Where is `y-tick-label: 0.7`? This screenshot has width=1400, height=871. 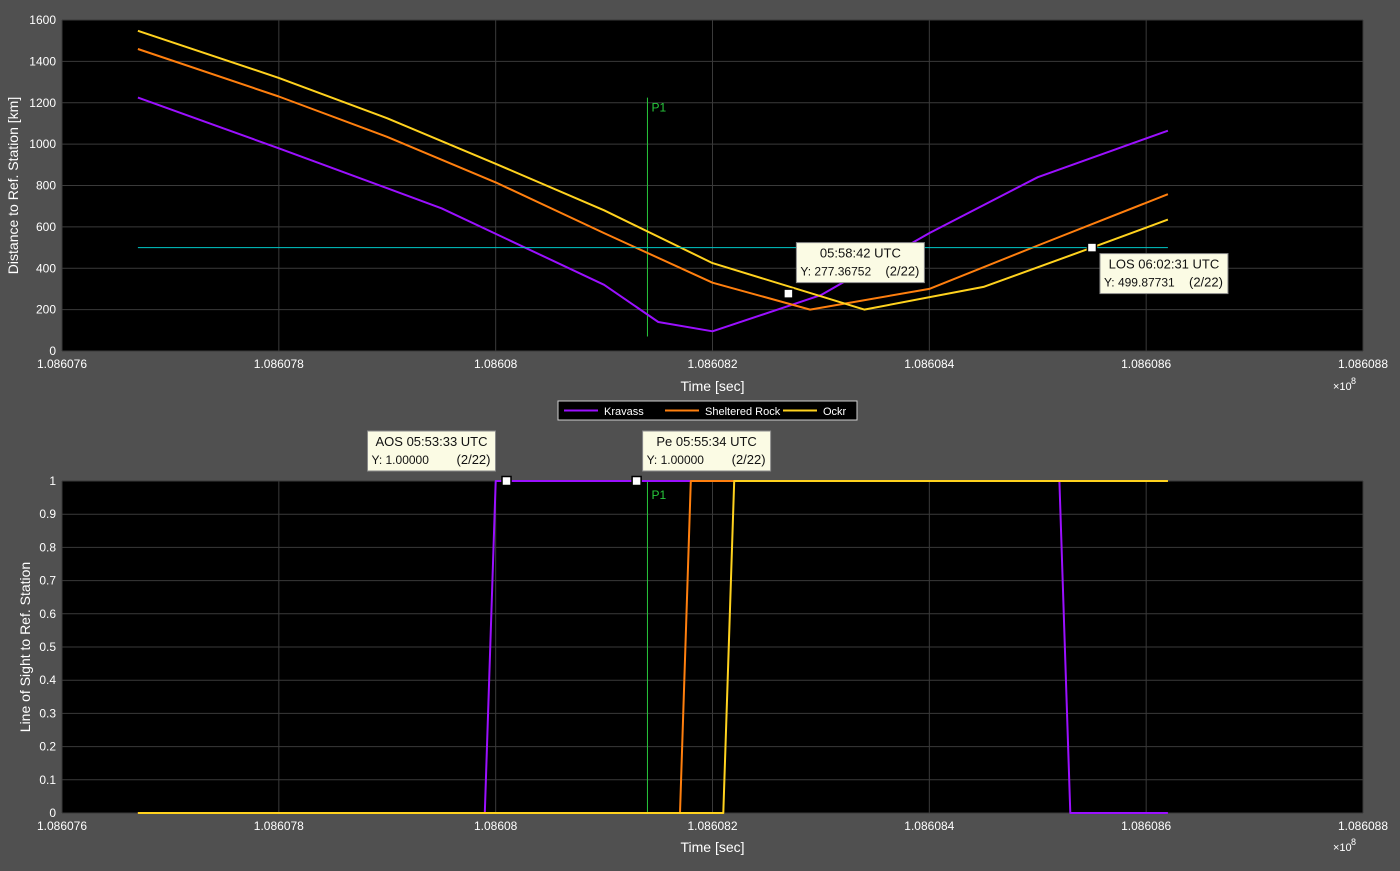
y-tick-label: 0.7 is located at coordinates (47, 581).